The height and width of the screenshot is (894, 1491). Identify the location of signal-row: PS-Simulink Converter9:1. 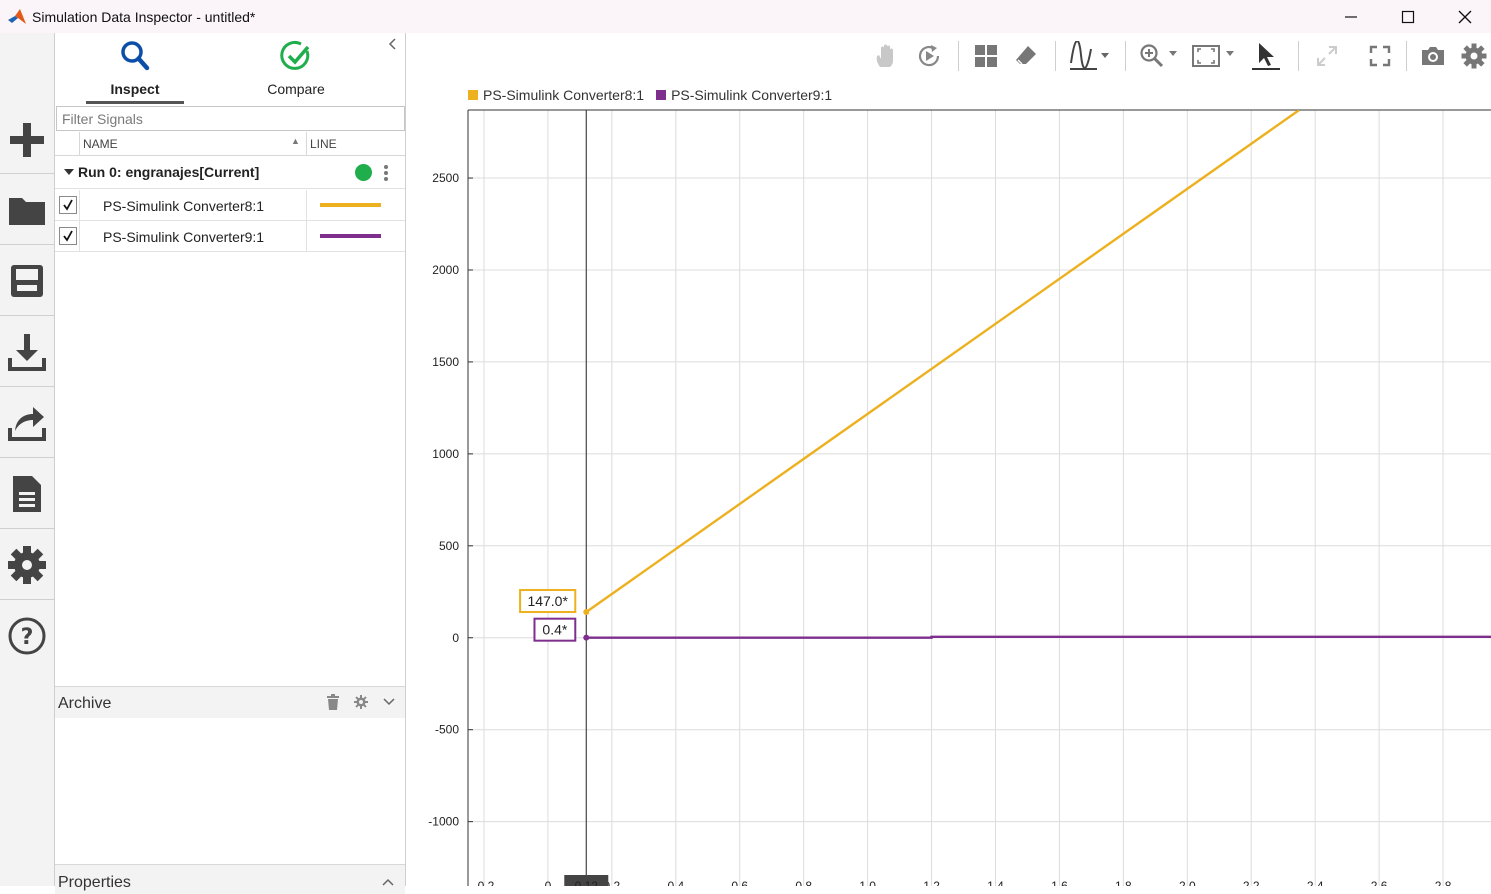
(230, 236).